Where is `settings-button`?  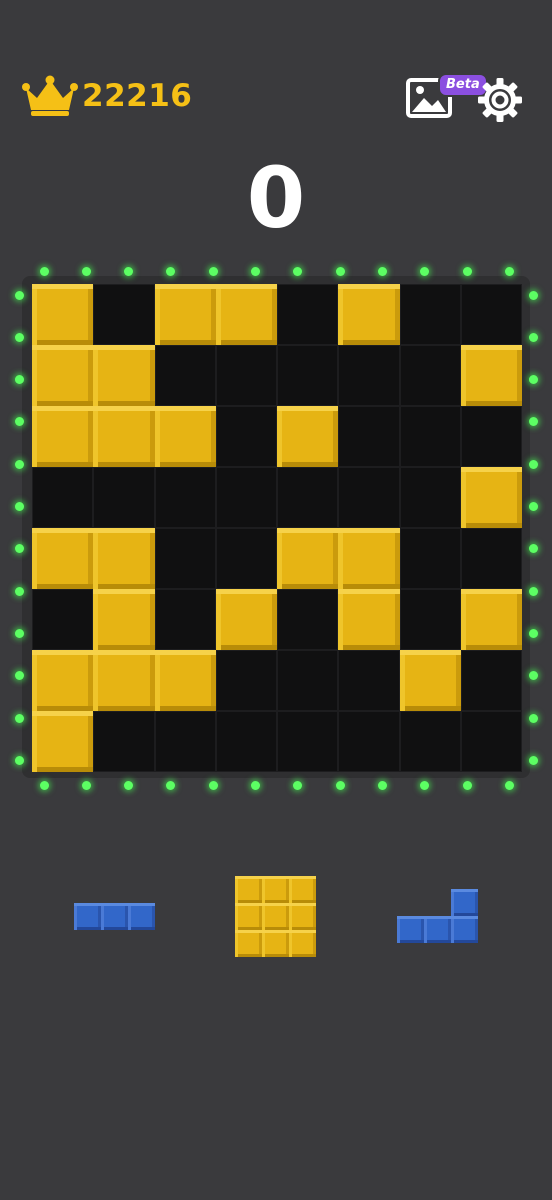
settings-button is located at coordinates (500, 100).